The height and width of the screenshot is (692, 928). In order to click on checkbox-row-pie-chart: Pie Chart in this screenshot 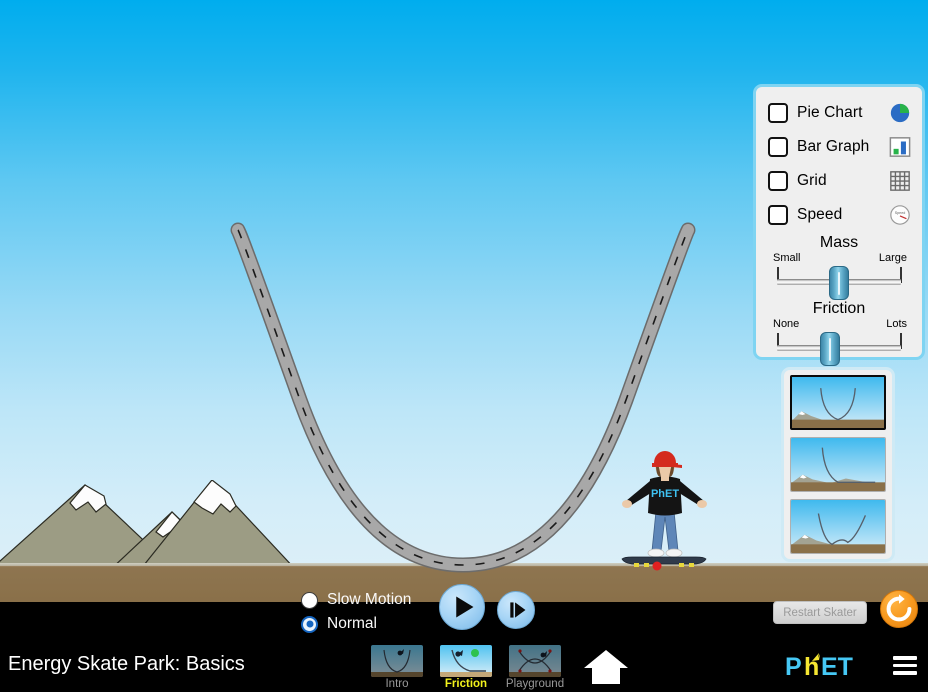, I will do `click(839, 113)`.